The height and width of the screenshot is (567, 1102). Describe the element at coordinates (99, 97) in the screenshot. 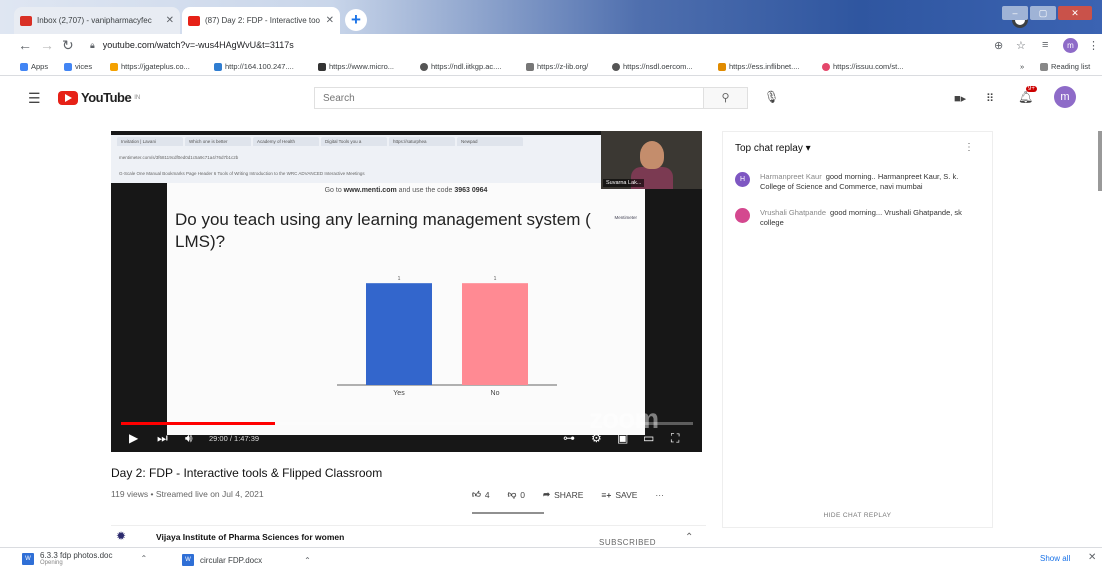

I see `youtube-logo: YouTube IN` at that location.